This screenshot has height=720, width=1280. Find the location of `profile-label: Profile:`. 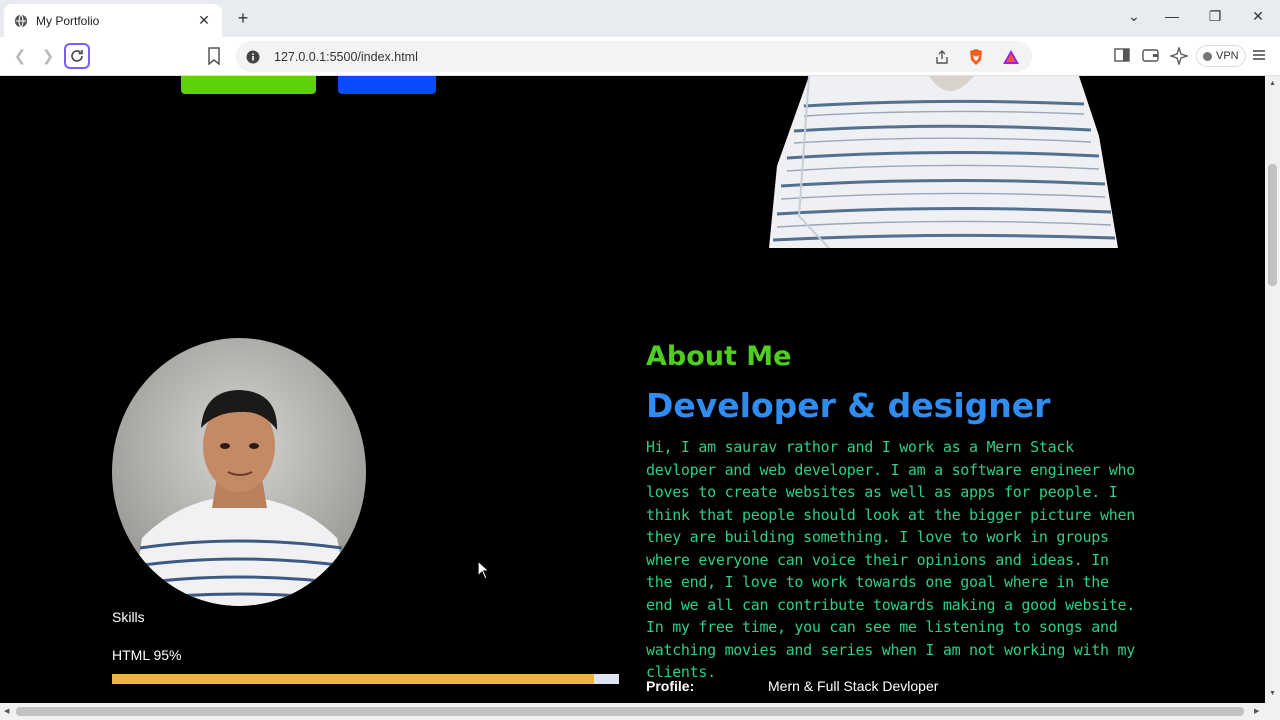

profile-label: Profile: is located at coordinates (670, 686).